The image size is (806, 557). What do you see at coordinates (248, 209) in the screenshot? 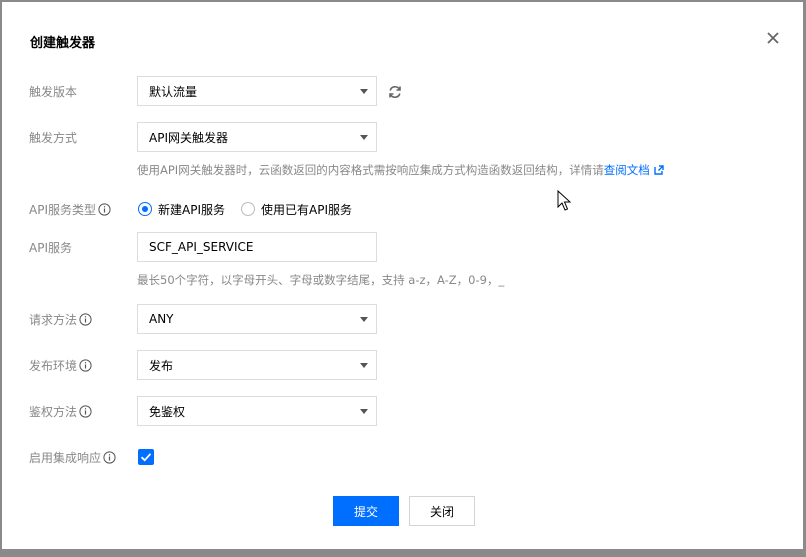
I see `radio-dot` at bounding box center [248, 209].